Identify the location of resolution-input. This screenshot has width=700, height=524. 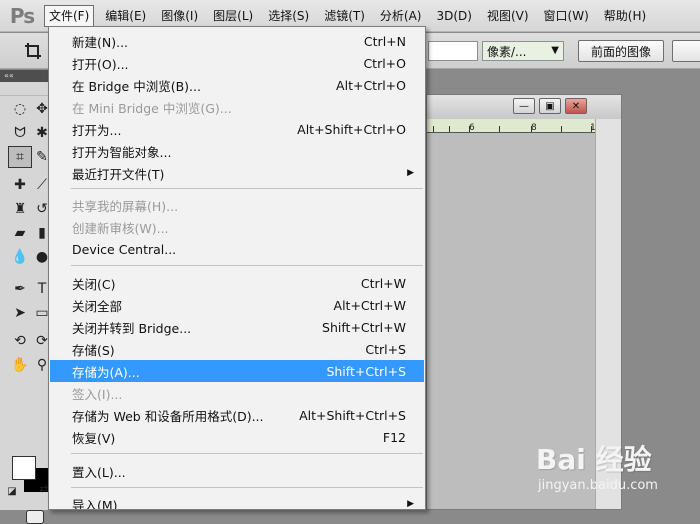
(453, 51).